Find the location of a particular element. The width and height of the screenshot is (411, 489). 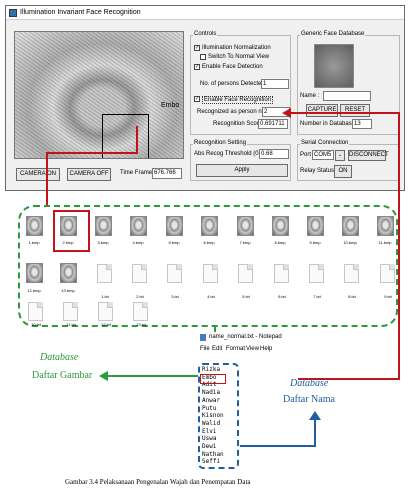

enable-face-detection-label: Enable Face Detection is located at coordinates (232, 67).